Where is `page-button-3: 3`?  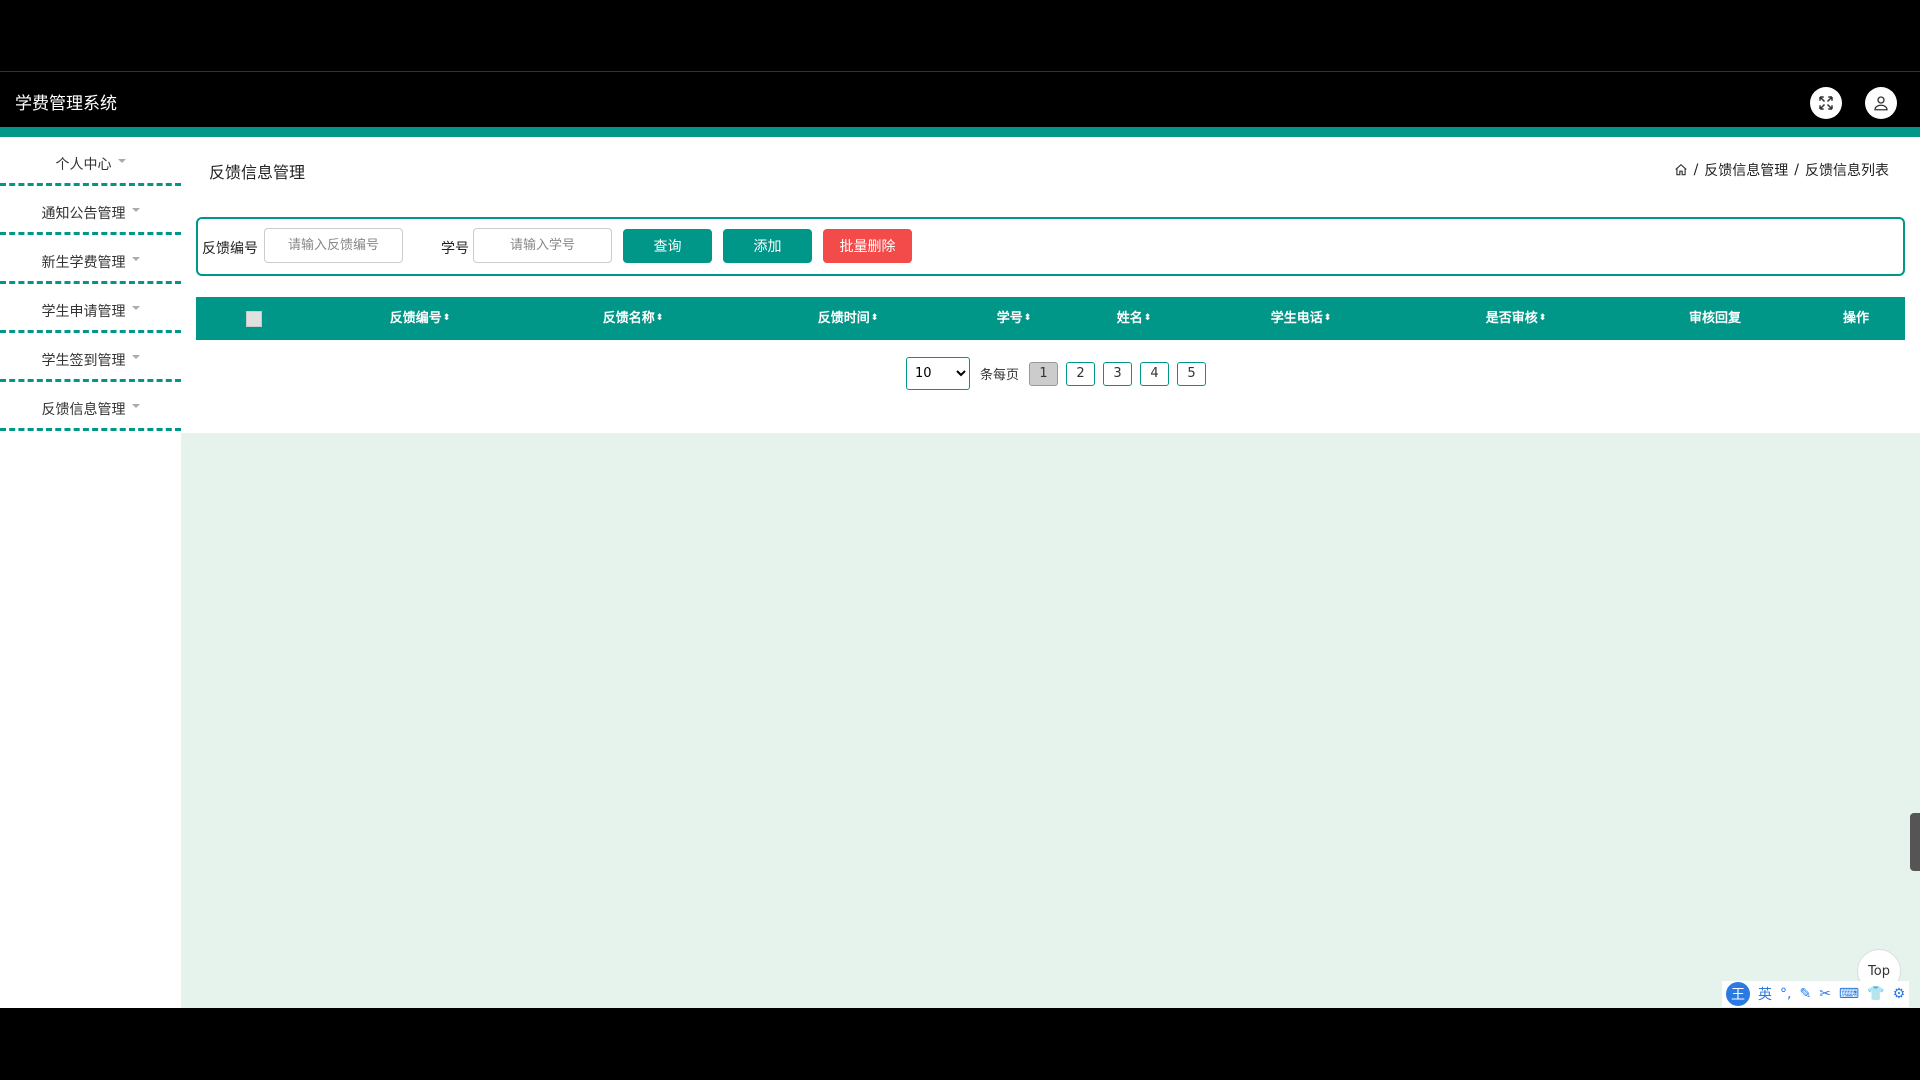 page-button-3: 3 is located at coordinates (1118, 373).